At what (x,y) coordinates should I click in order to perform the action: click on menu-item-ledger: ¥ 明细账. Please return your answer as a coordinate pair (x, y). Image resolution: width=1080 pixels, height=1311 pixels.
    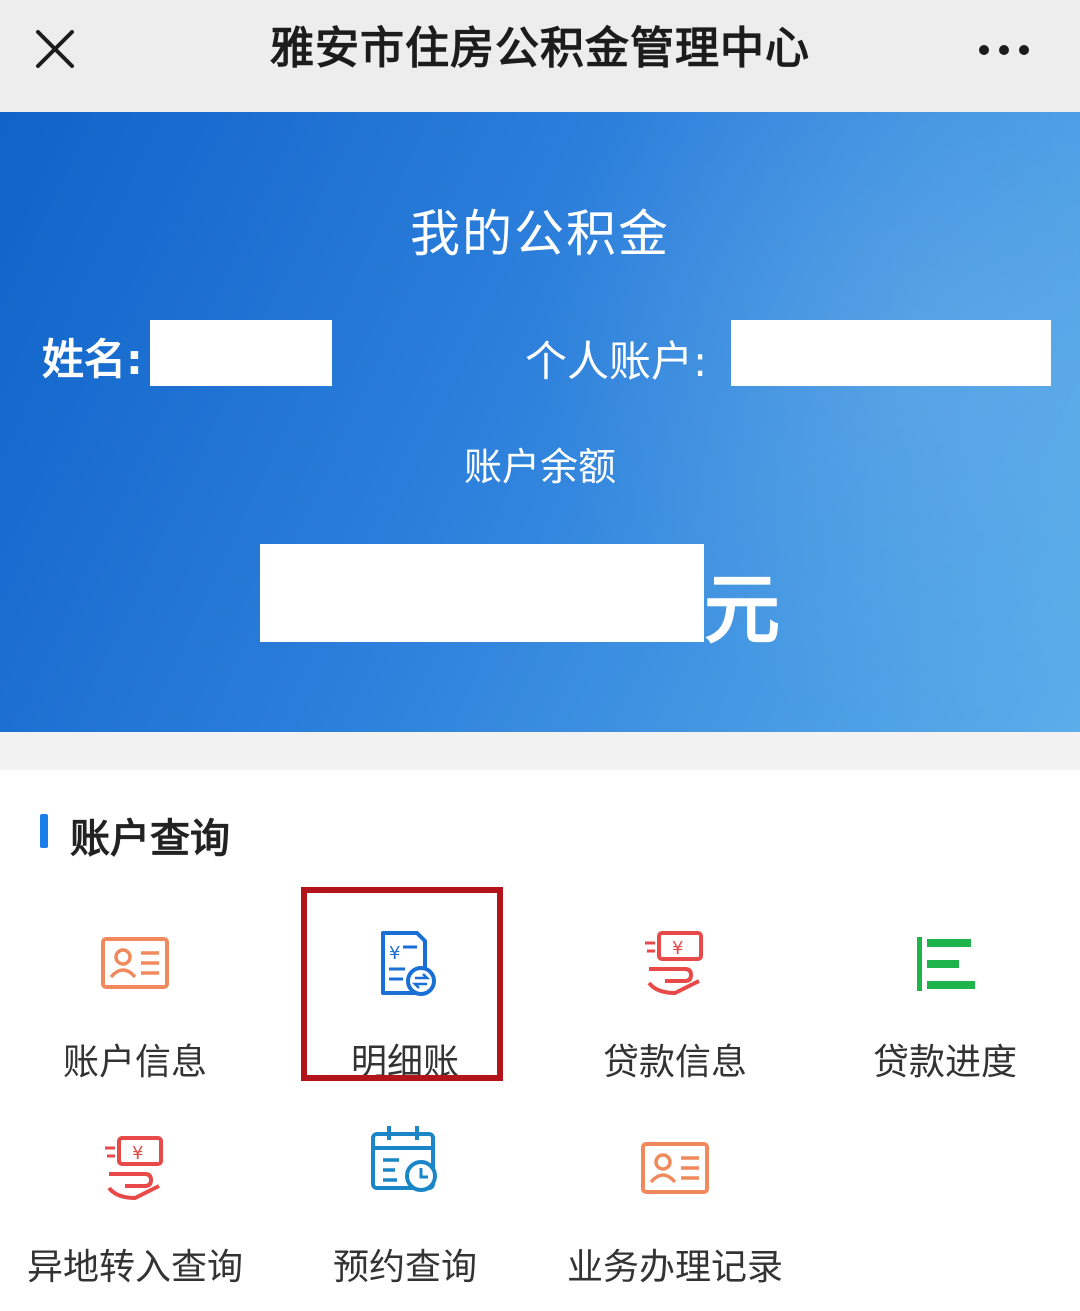
    Looking at the image, I should click on (405, 1010).